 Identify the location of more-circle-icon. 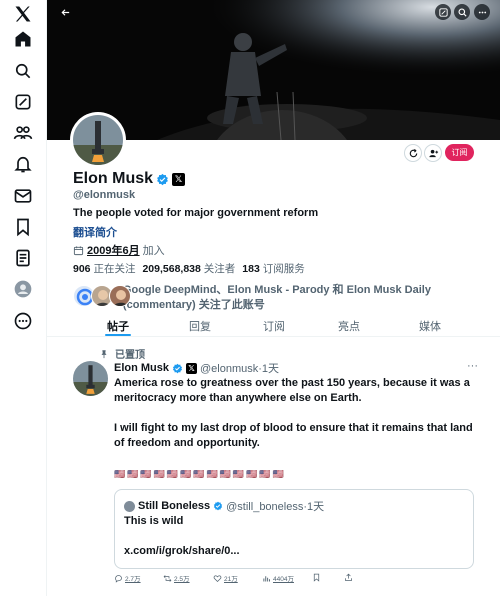
(23, 321).